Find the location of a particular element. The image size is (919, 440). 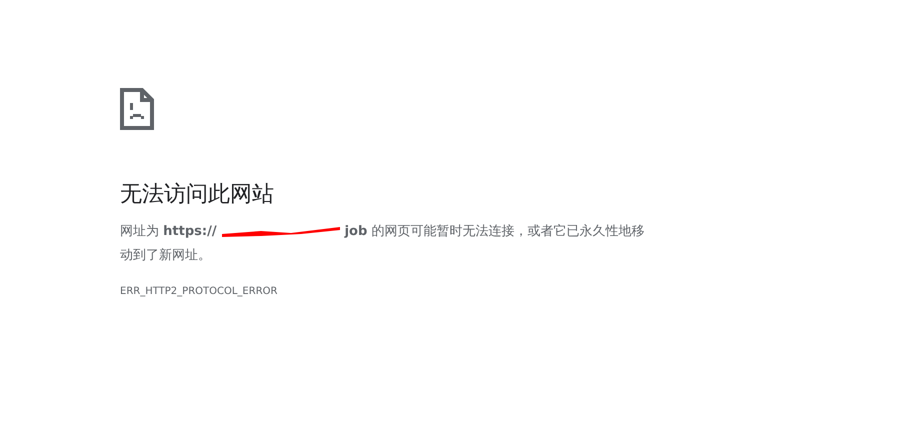

error-message: 网址为 https:// is located at coordinates (168, 232).